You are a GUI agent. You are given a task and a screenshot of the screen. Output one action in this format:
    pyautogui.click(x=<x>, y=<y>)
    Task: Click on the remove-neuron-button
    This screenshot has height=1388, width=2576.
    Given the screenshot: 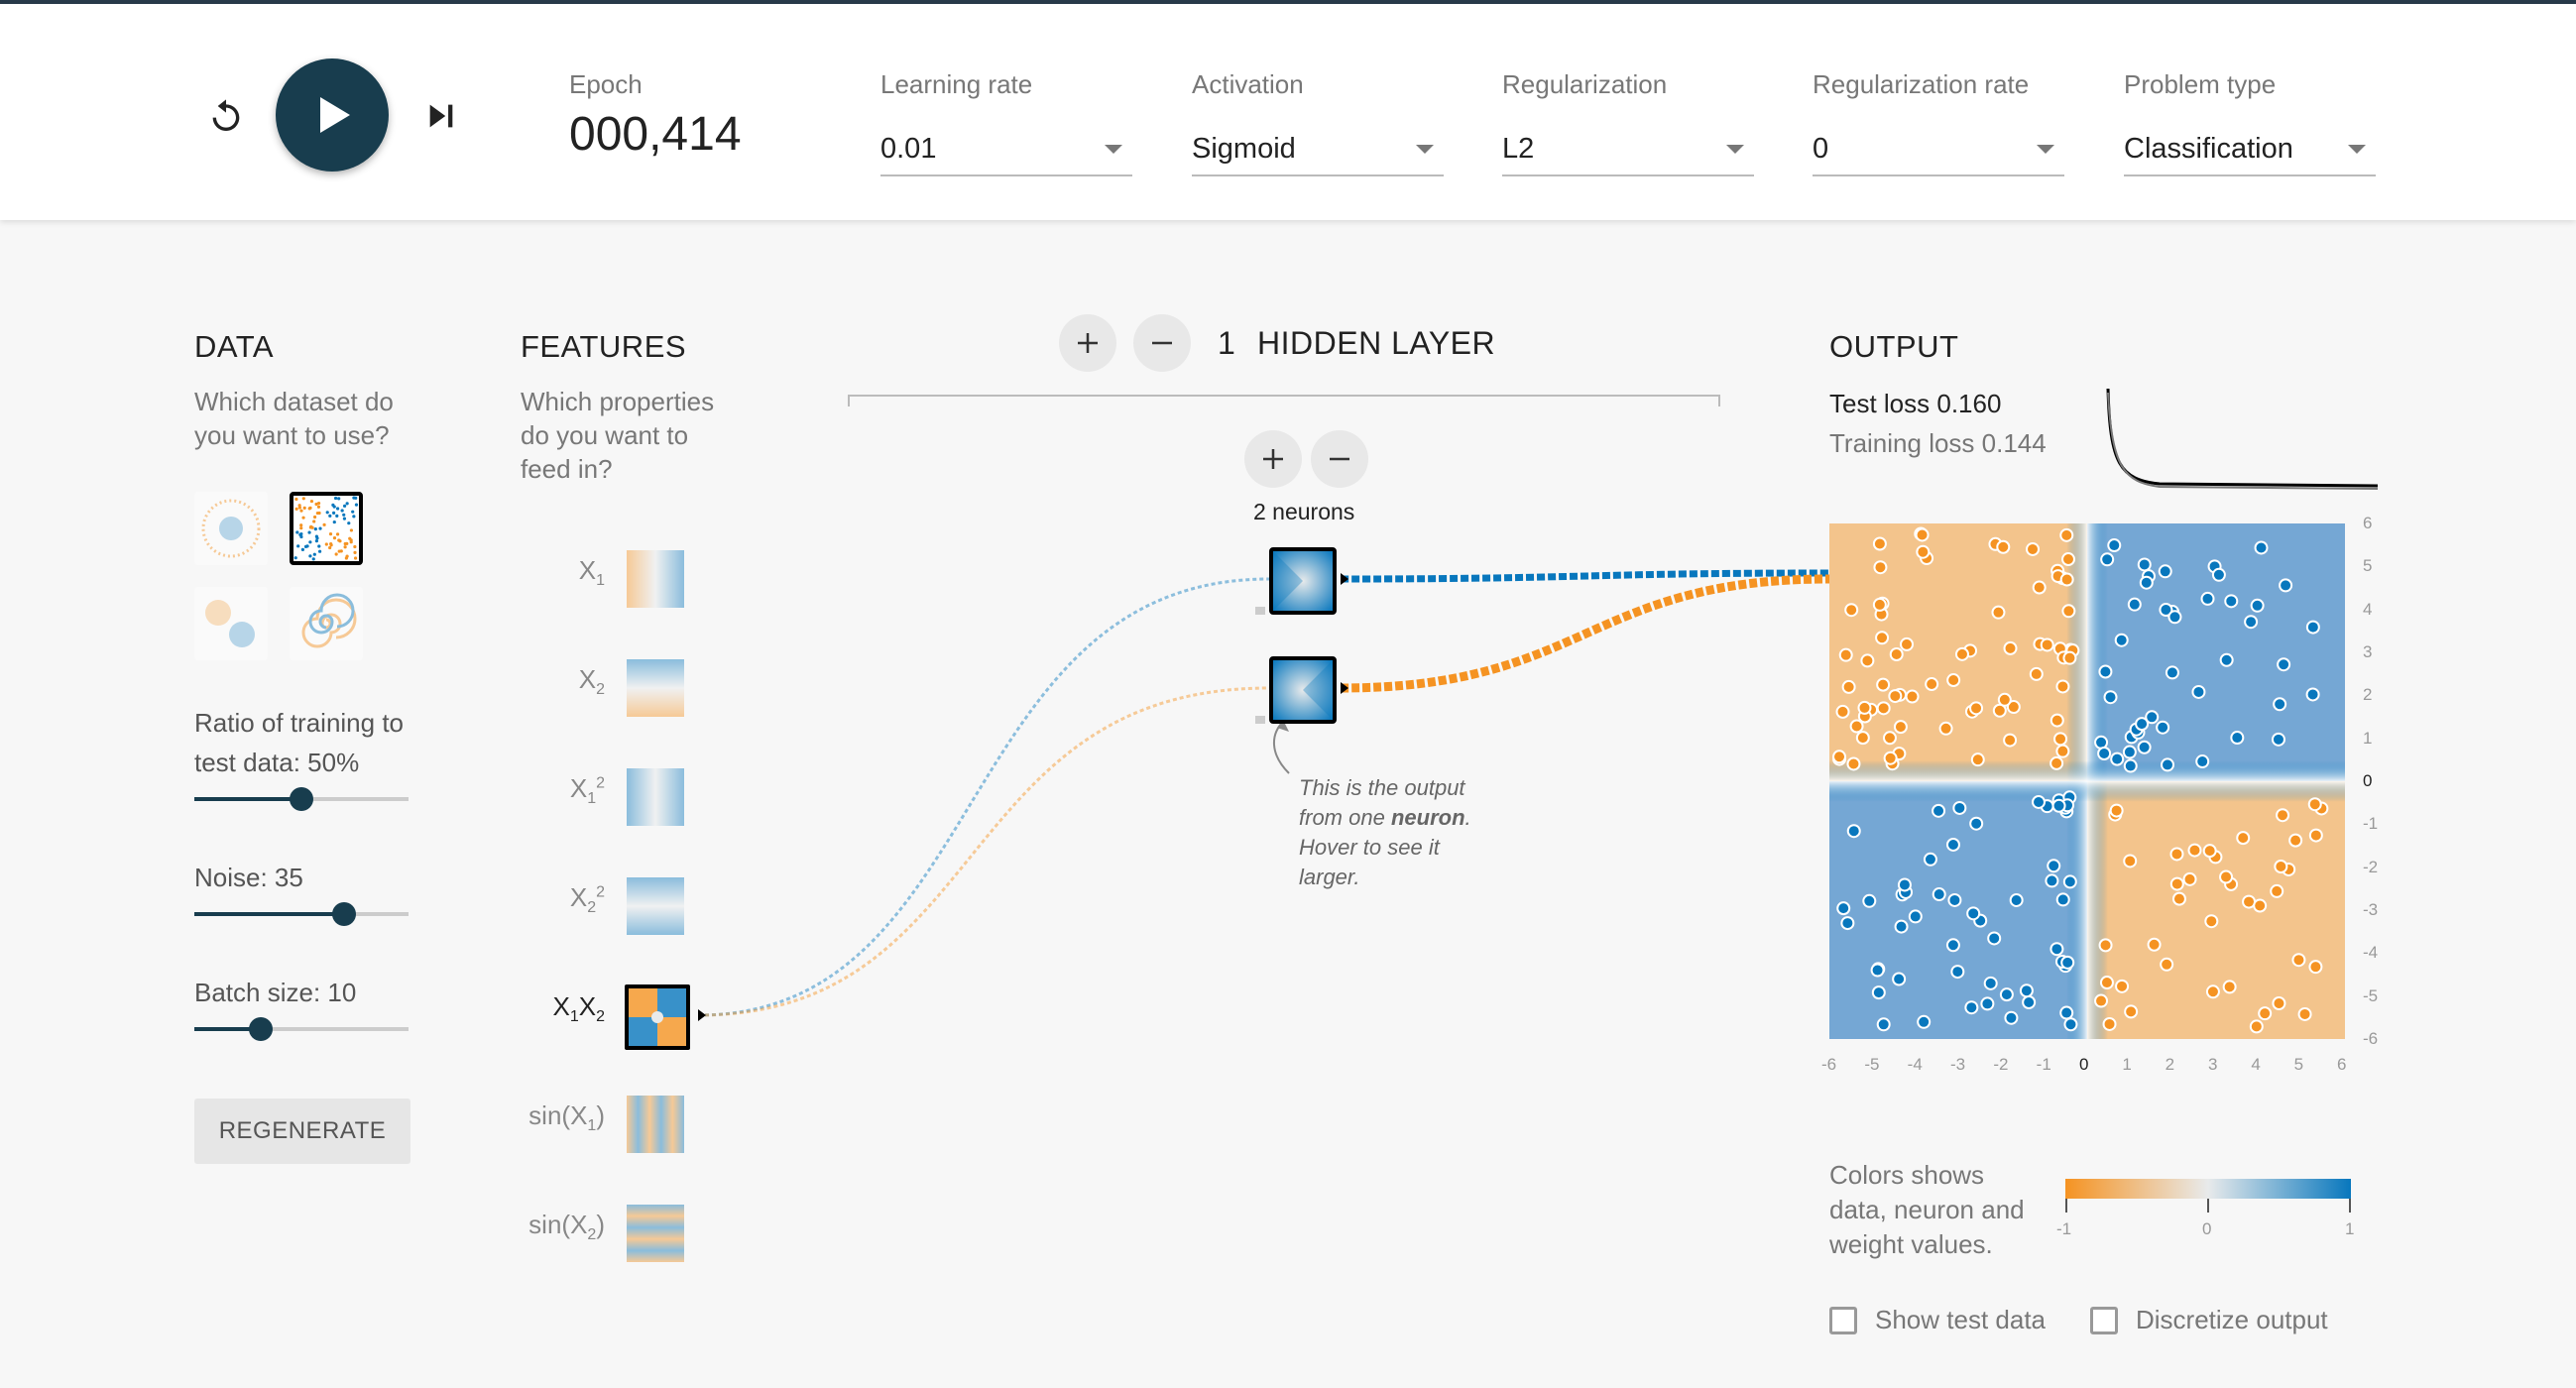 What is the action you would take?
    pyautogui.click(x=1340, y=459)
    